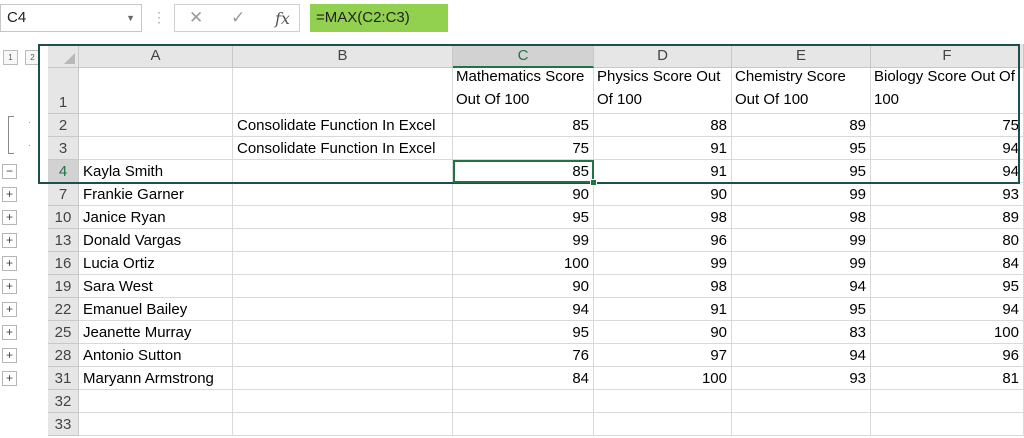 This screenshot has height=438, width=1024. Describe the element at coordinates (156, 309) in the screenshot. I see `cell-a22: Emanuel Bailey` at that location.